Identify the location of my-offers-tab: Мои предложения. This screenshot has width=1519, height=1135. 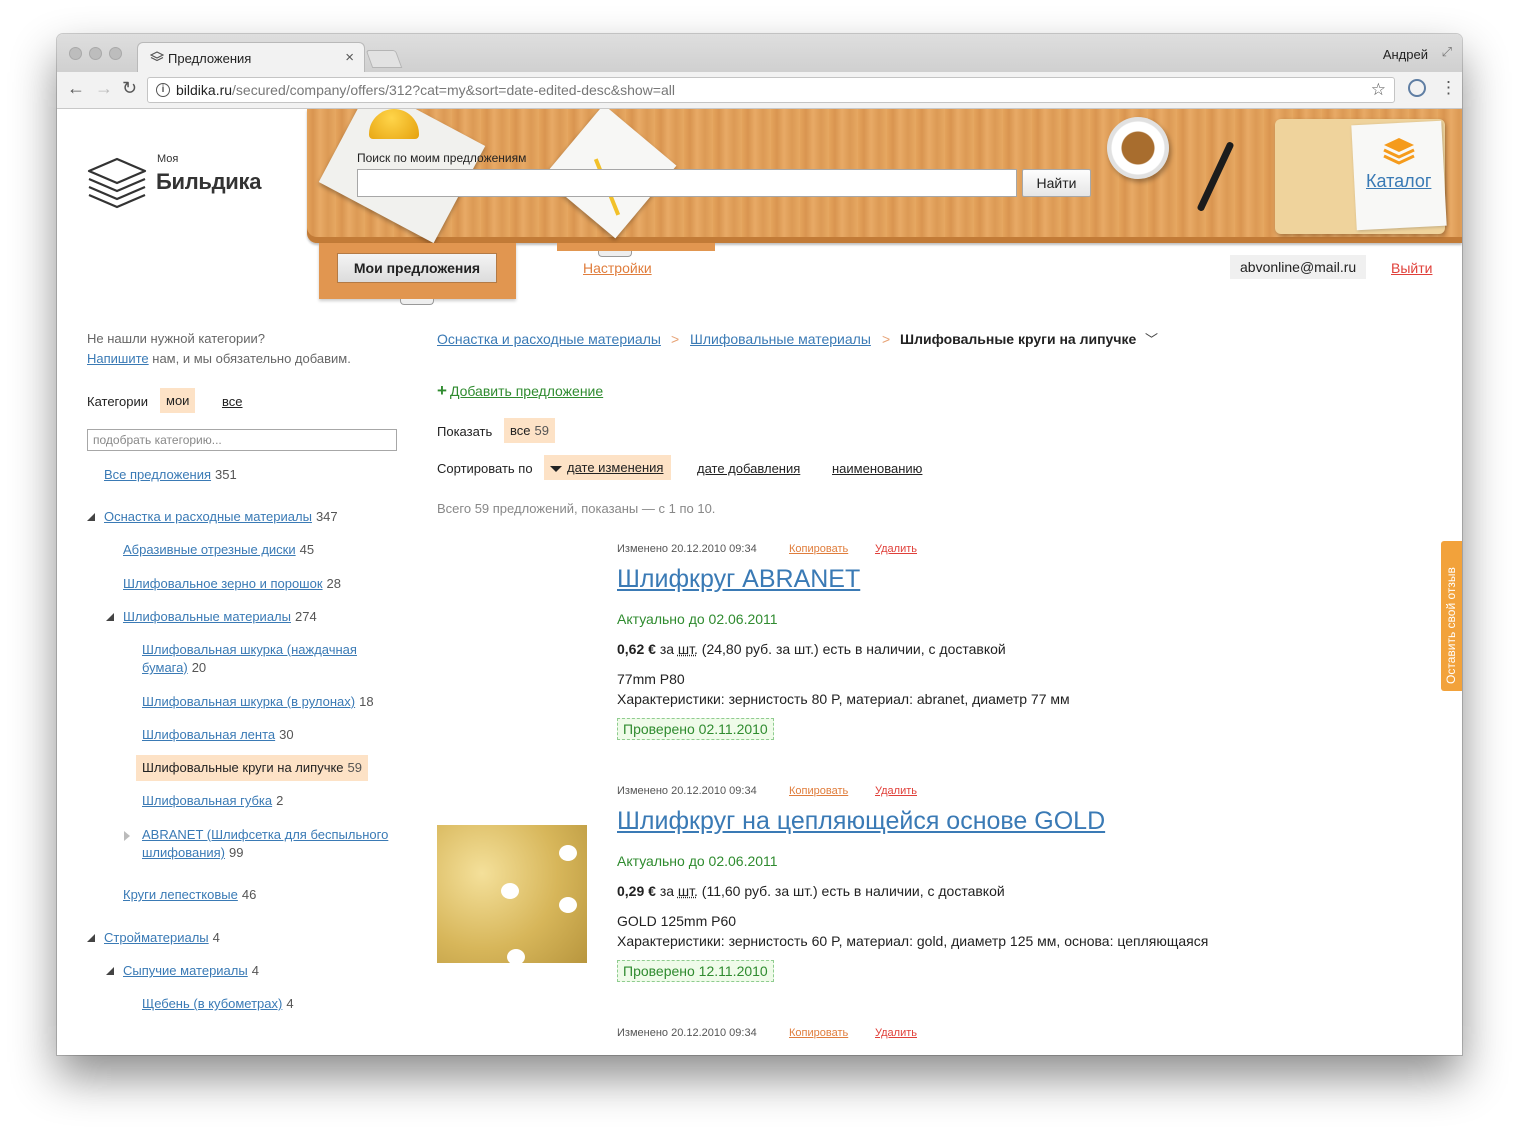
(417, 268).